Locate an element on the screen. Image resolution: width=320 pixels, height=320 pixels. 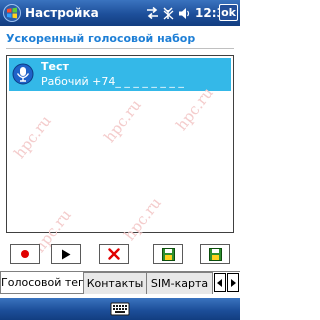
delete-icon is located at coordinates (114, 254).